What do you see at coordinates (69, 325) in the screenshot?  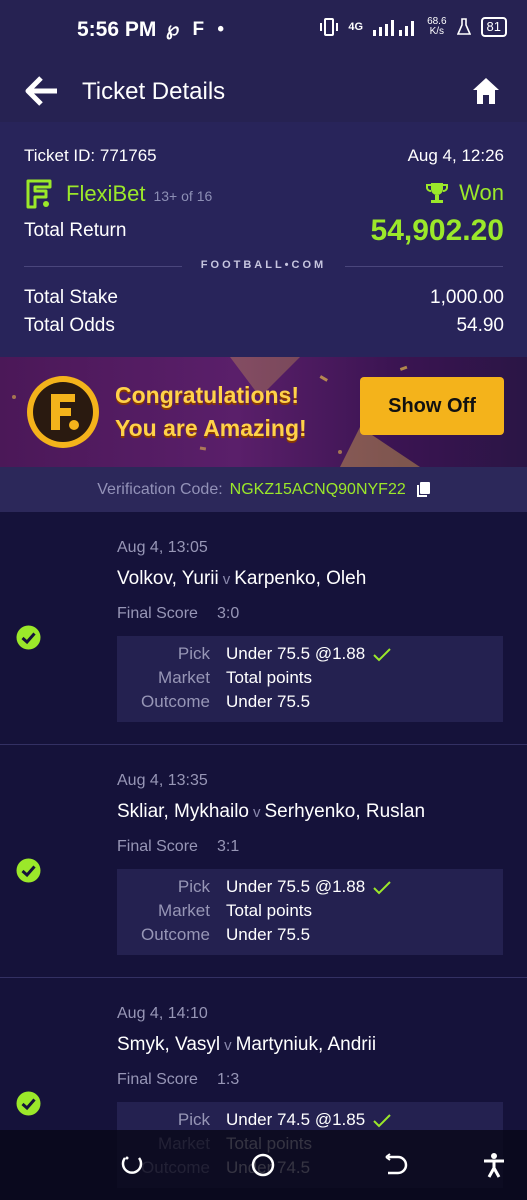 I see `total-odds-label: Total Odds` at bounding box center [69, 325].